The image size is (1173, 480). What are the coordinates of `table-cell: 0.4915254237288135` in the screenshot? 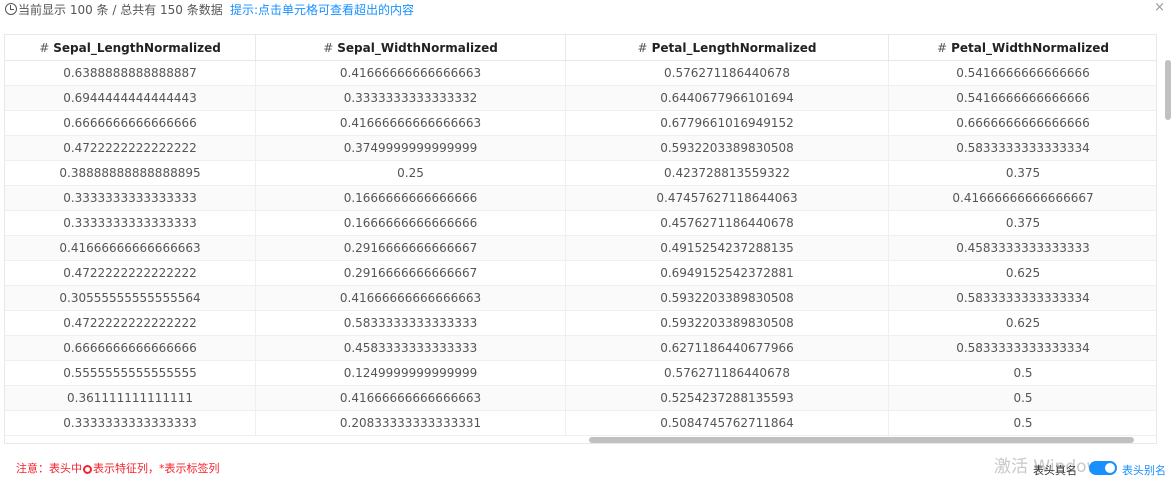 It's located at (727, 248).